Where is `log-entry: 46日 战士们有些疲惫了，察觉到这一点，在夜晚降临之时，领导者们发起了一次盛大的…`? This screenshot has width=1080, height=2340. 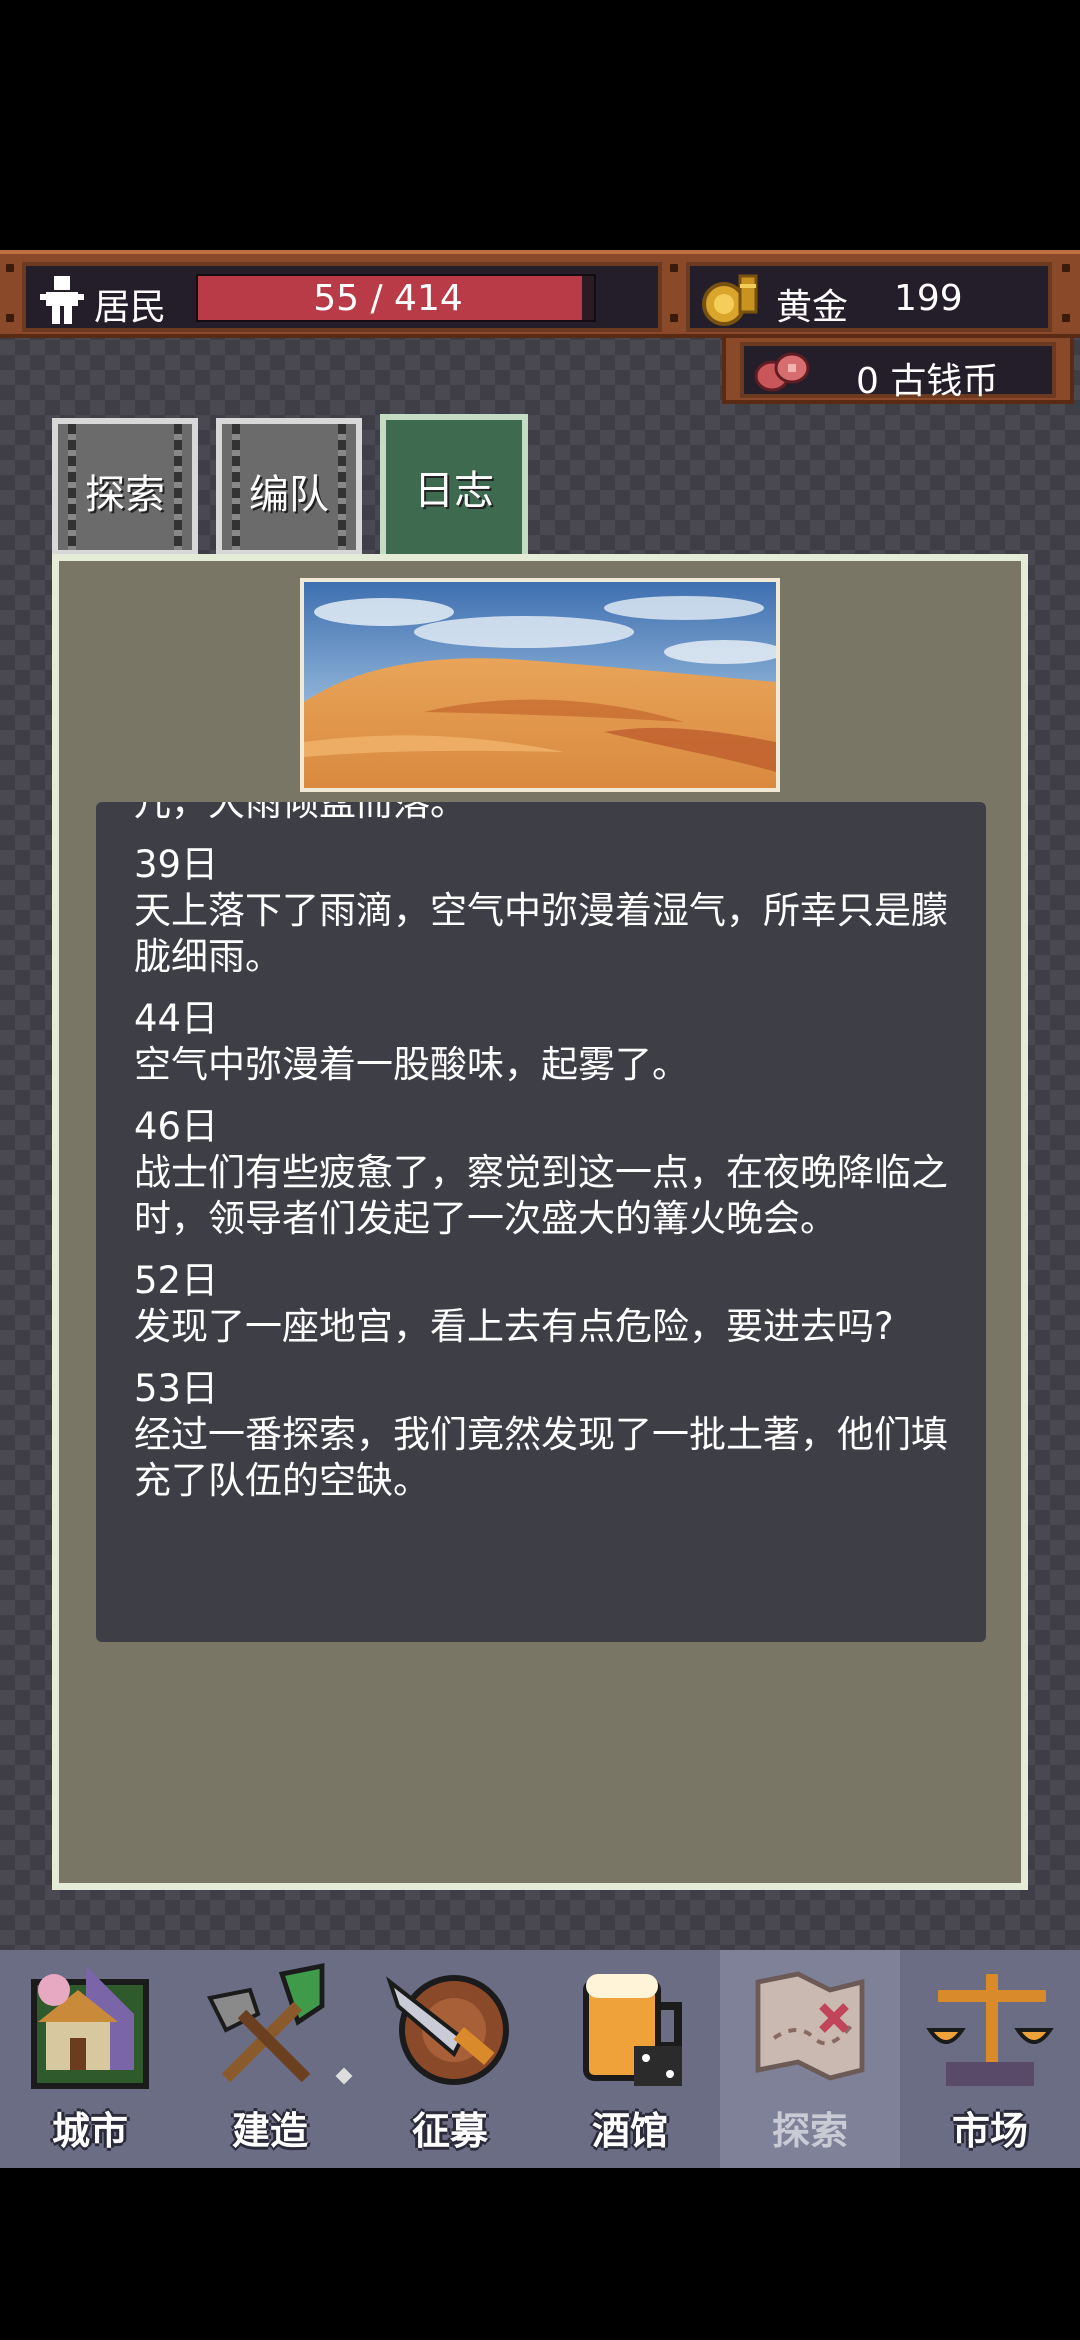 log-entry: 46日 战士们有些疲惫了，察觉到这一点，在夜晚降临之时，领导者们发起了一次盛大的… is located at coordinates (541, 1173).